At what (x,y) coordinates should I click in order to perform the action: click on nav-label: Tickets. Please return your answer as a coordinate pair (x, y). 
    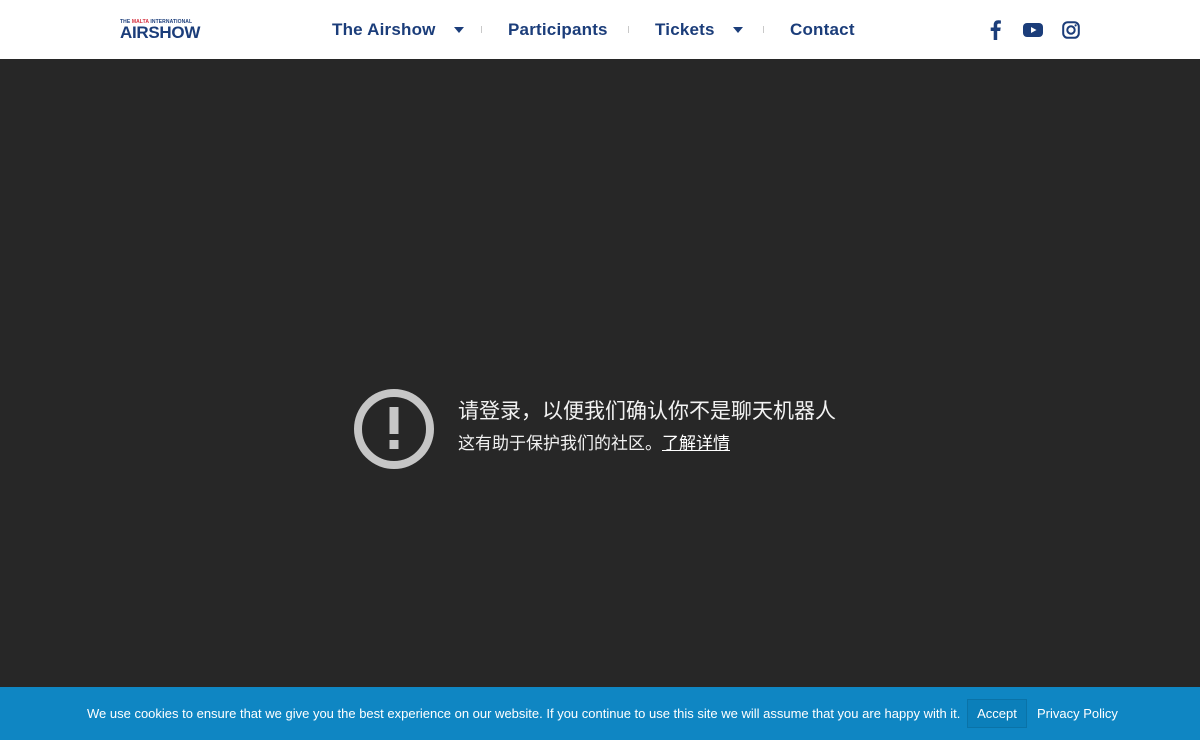
    Looking at the image, I should click on (685, 29).